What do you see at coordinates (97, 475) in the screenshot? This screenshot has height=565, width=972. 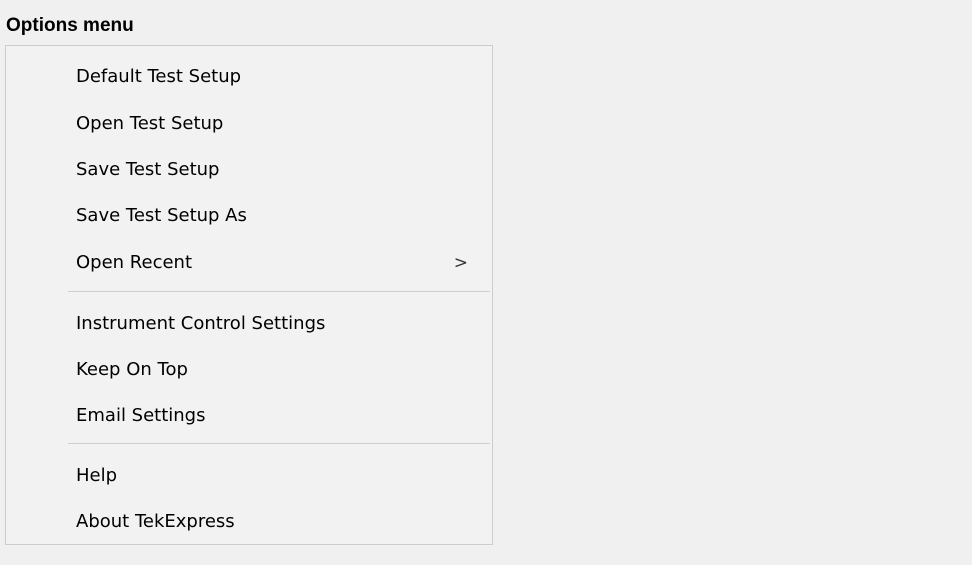 I see `menu-item-label: Help` at bounding box center [97, 475].